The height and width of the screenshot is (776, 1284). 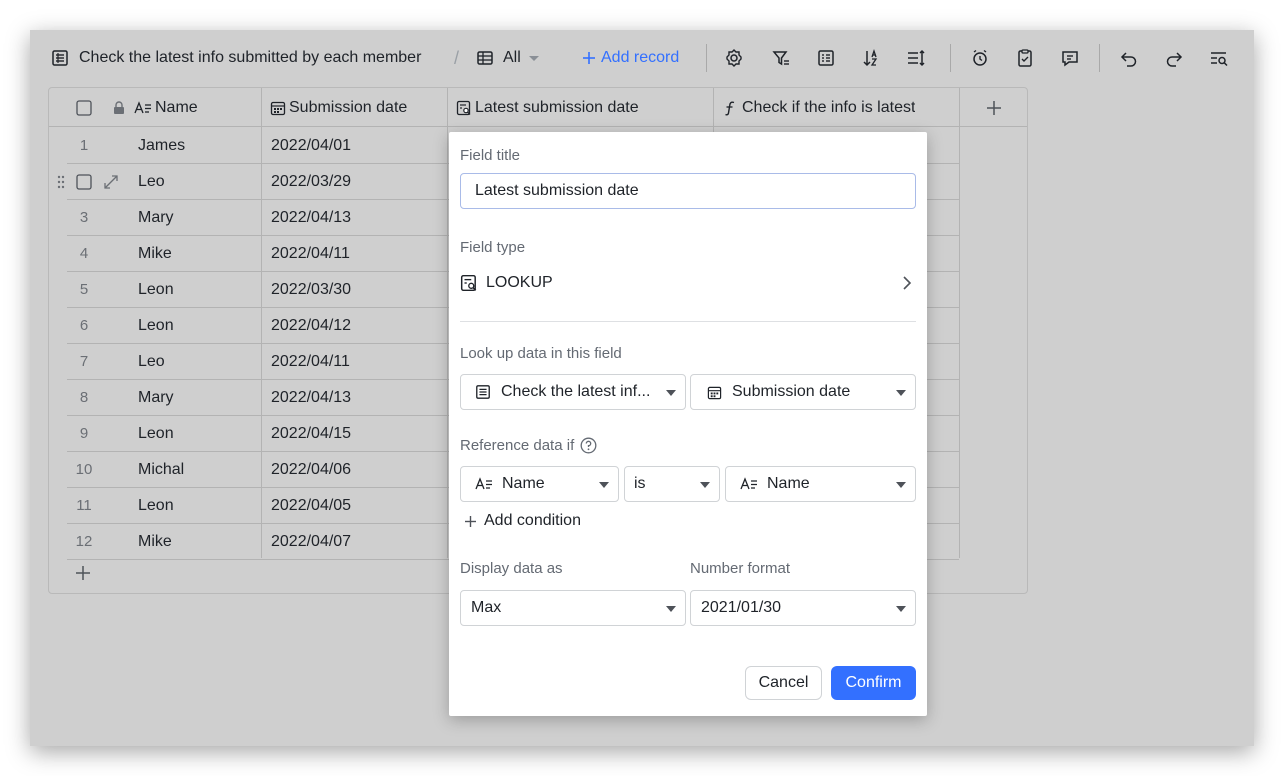 I want to click on column-header-latest-submission-date: Latest submission date, so click(x=547, y=107).